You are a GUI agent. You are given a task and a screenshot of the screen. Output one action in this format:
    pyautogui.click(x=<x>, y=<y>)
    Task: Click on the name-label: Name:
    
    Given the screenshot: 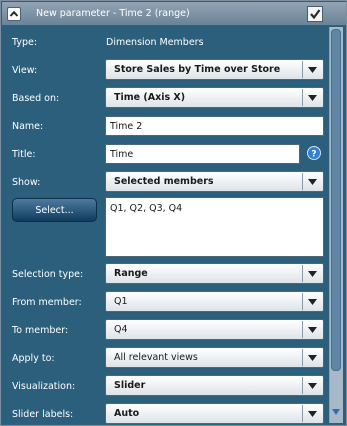 What is the action you would take?
    pyautogui.click(x=28, y=126)
    